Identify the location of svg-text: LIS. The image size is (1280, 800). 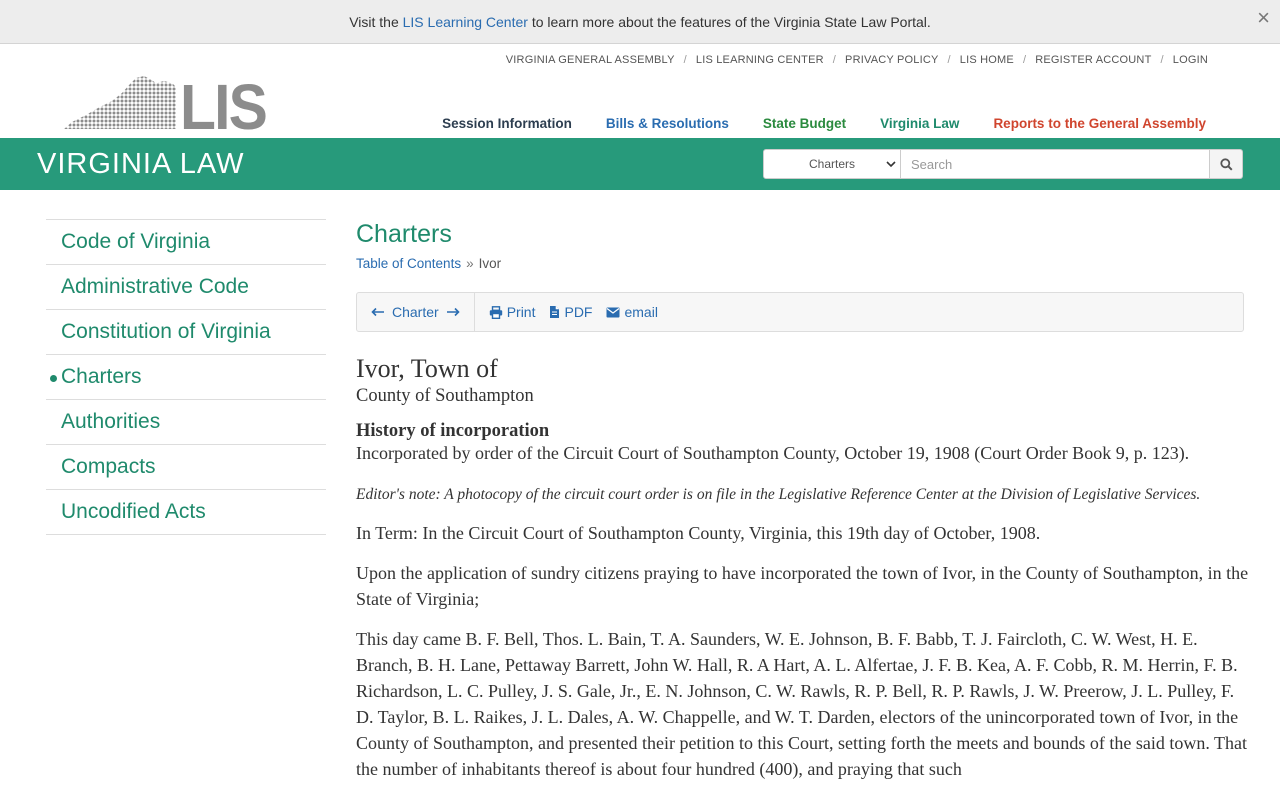
(223, 103).